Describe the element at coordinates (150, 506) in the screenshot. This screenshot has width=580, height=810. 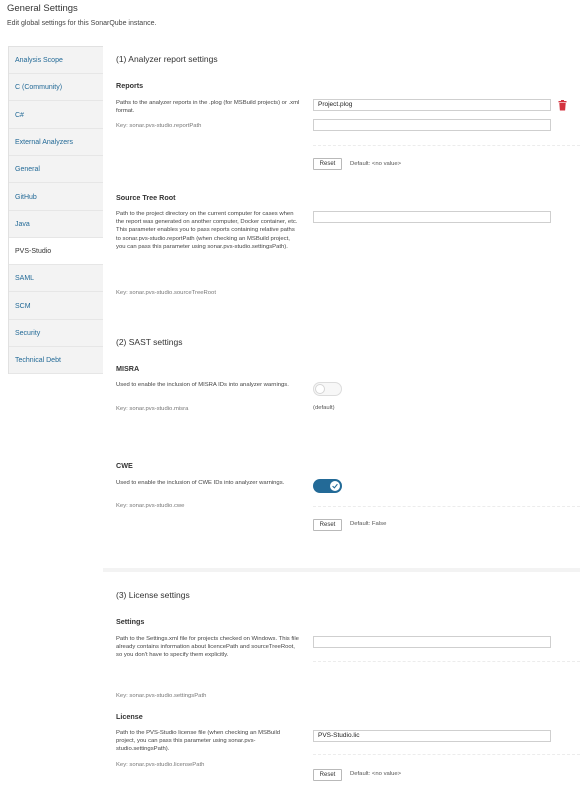
I see `setting-key-cwe: Key: sonar.pvs-studio.cwe` at that location.